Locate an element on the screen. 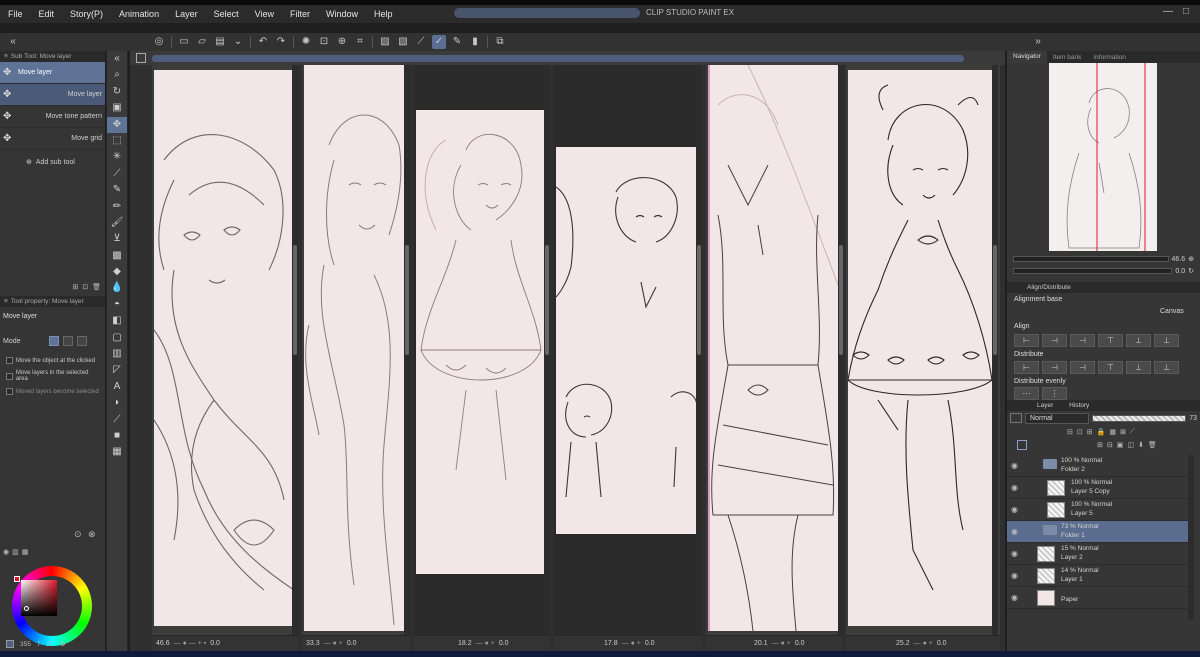 The image size is (1200, 657). align-bottom-button: ⊥ is located at coordinates (1166, 340).